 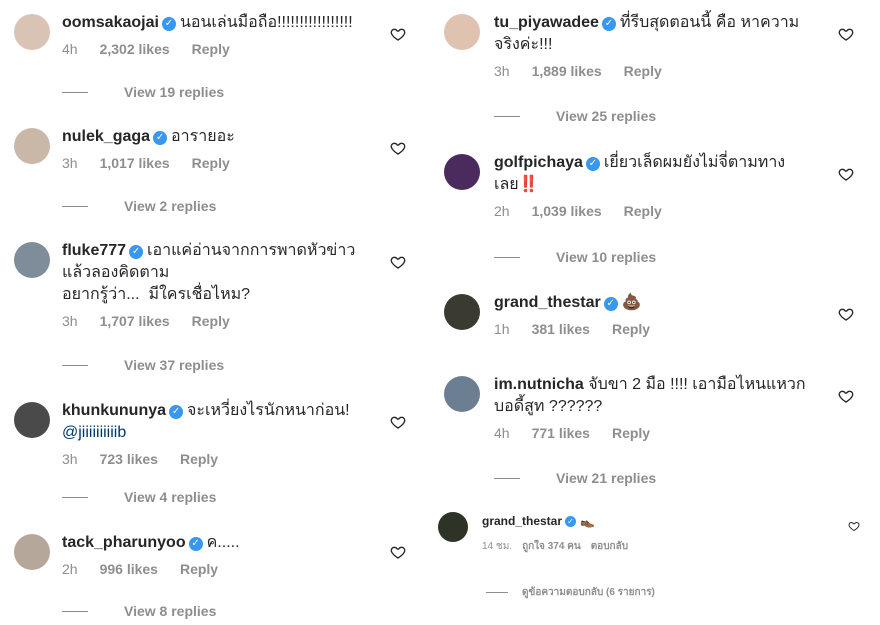 What do you see at coordinates (538, 162) in the screenshot?
I see `comment-username: golfpichaya` at bounding box center [538, 162].